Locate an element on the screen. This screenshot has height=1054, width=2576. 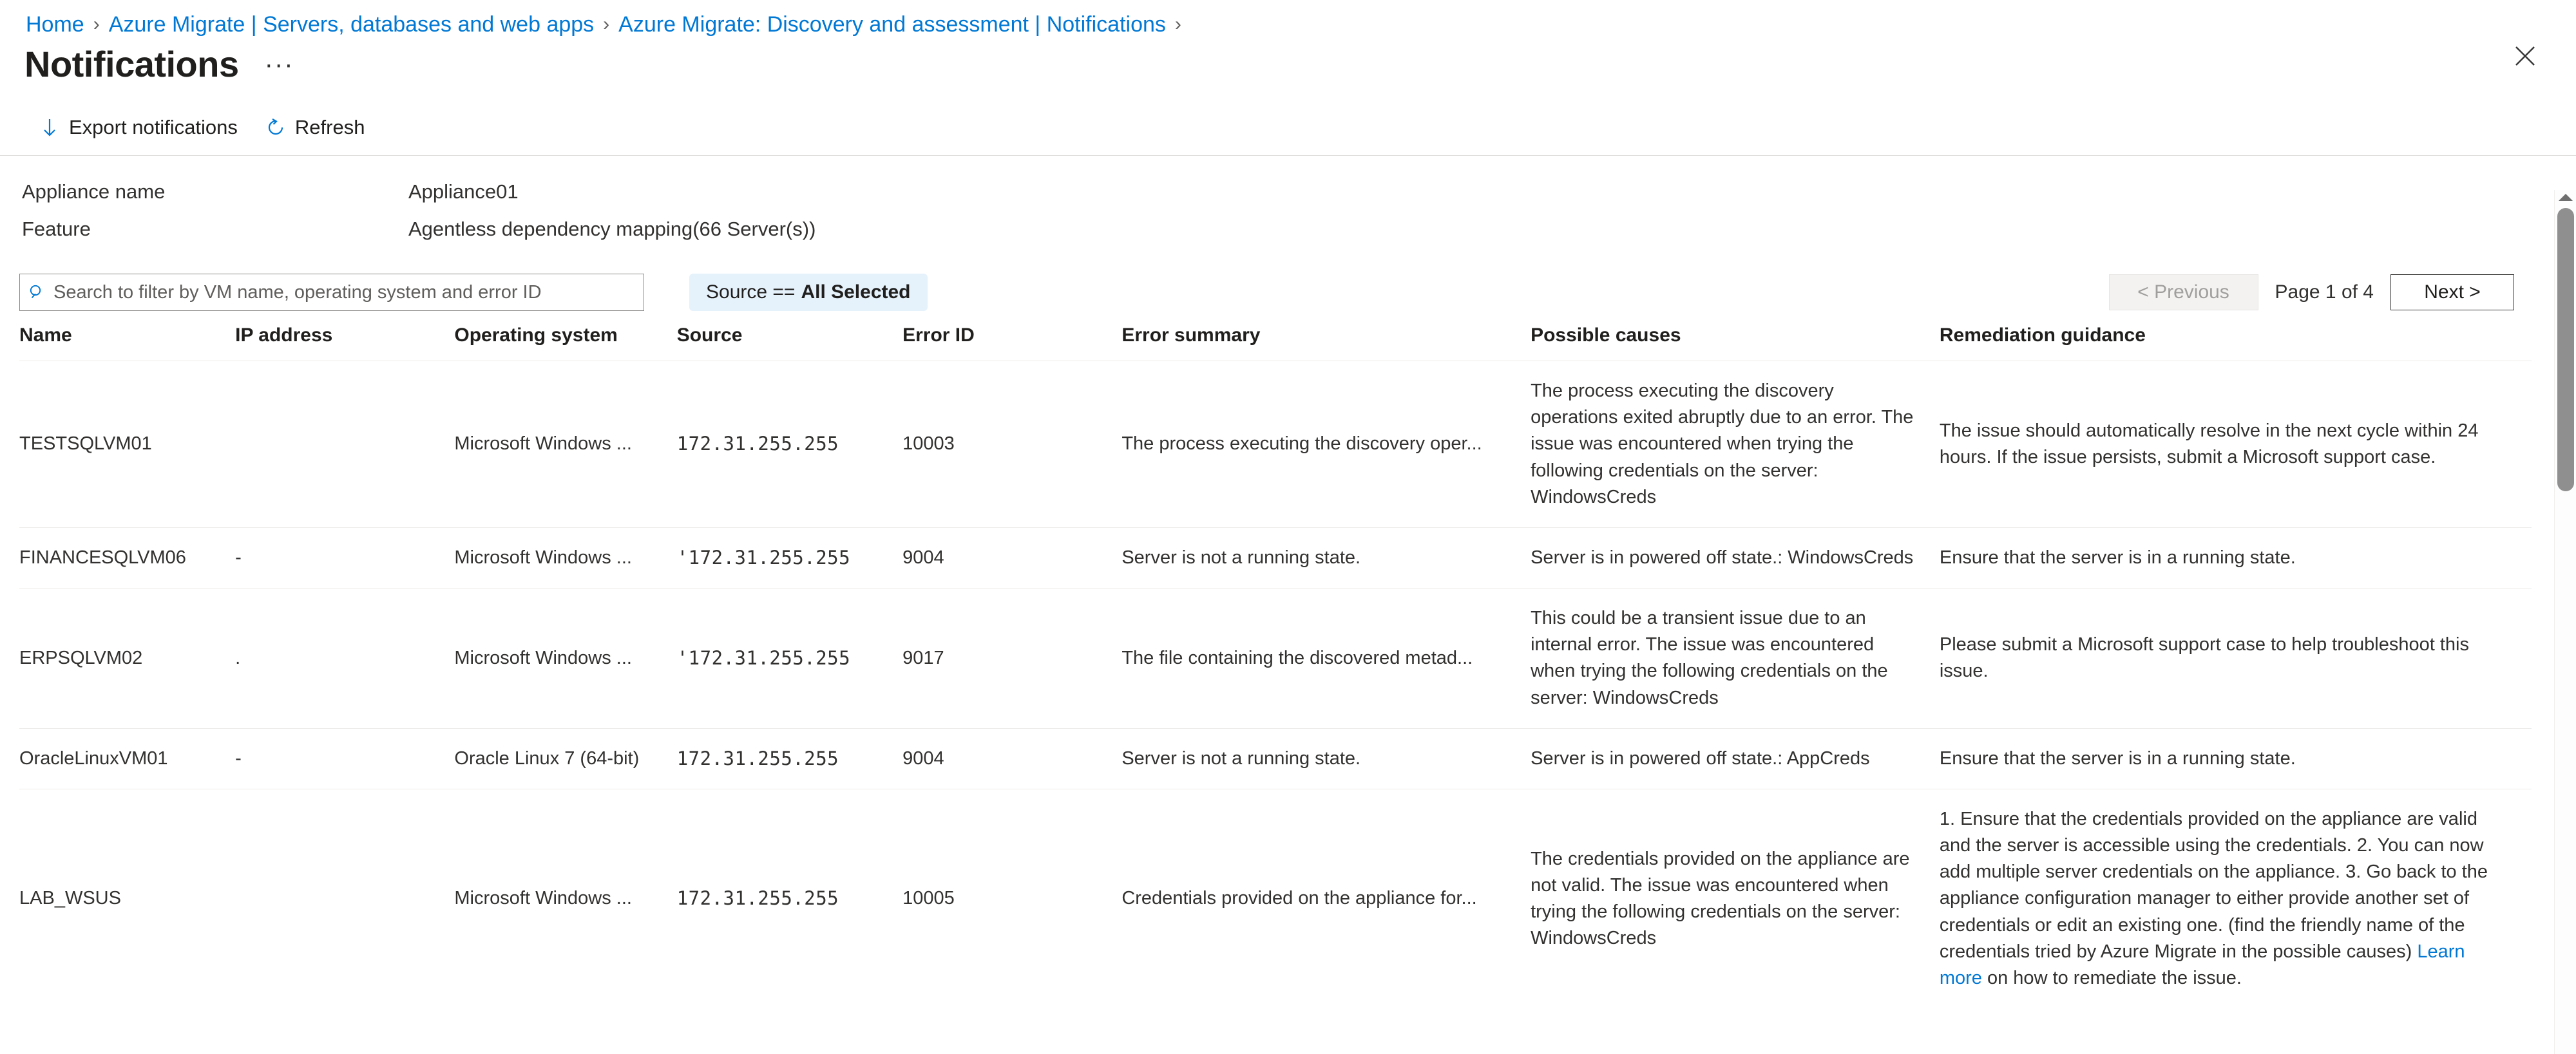
refresh-button: Refresh is located at coordinates (315, 128).